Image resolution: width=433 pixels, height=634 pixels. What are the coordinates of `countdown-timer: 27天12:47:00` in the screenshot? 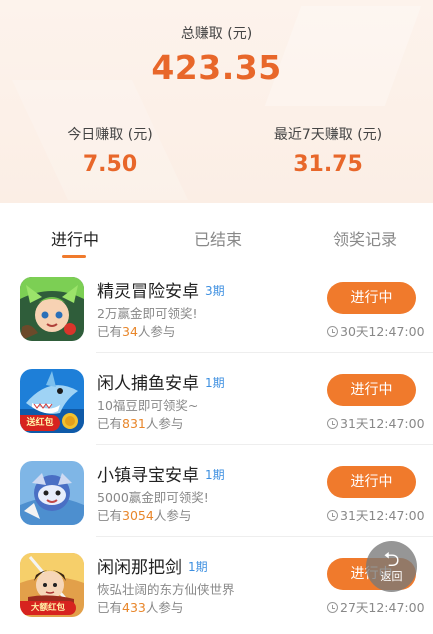 It's located at (376, 606).